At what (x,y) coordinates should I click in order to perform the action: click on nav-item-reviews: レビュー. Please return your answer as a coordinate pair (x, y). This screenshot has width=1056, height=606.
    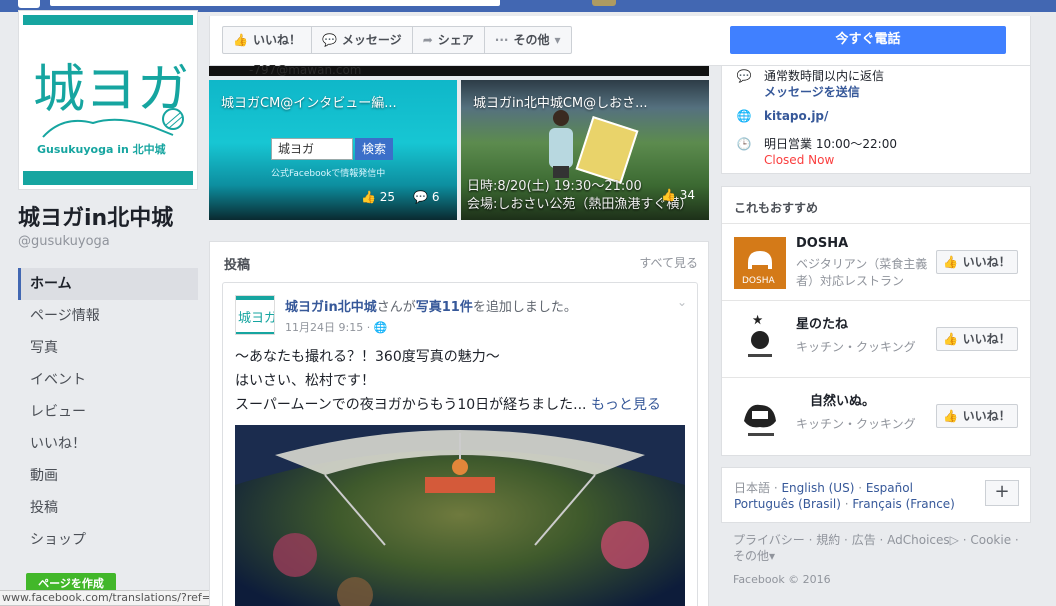
    Looking at the image, I should click on (108, 412).